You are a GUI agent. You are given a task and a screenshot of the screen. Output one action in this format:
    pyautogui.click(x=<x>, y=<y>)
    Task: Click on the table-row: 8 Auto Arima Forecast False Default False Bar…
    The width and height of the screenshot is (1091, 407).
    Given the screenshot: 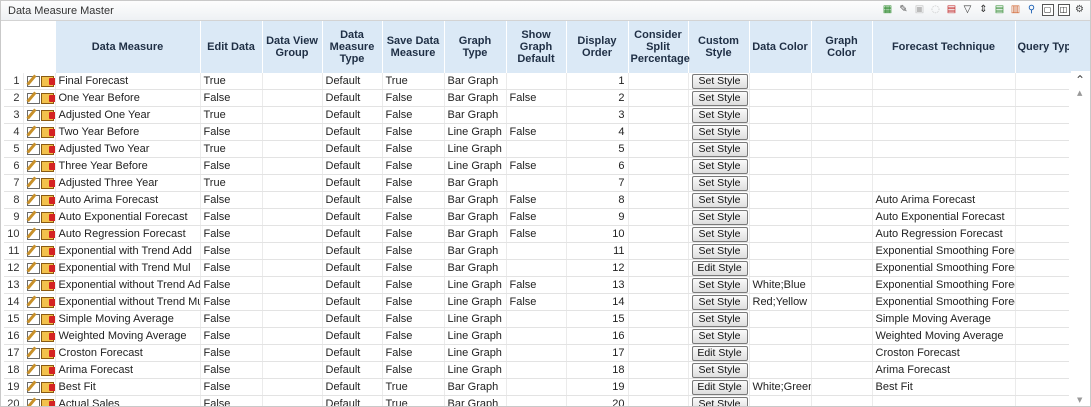 What is the action you would take?
    pyautogui.click(x=536, y=200)
    